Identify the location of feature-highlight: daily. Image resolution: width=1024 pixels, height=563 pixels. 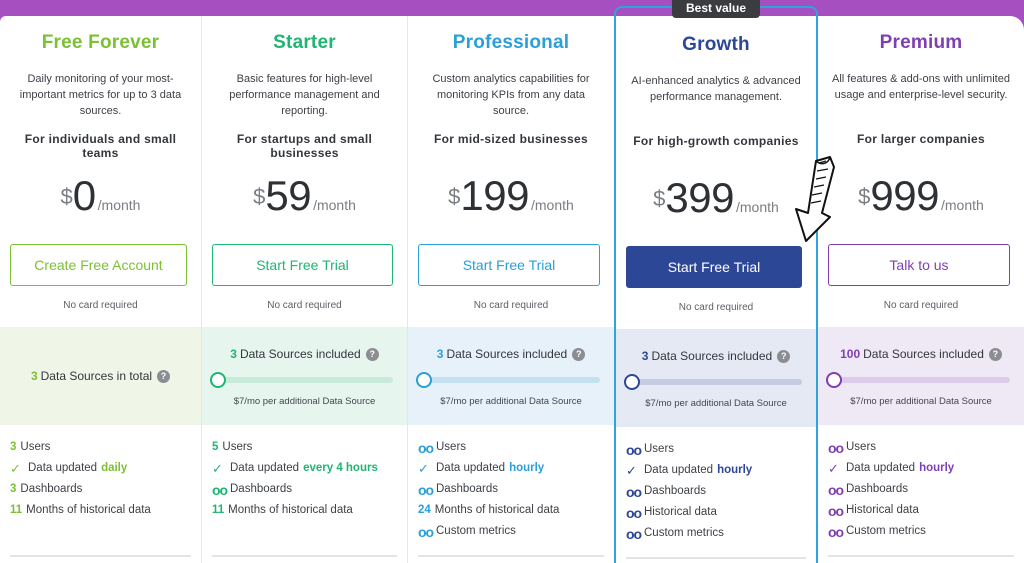
(114, 468).